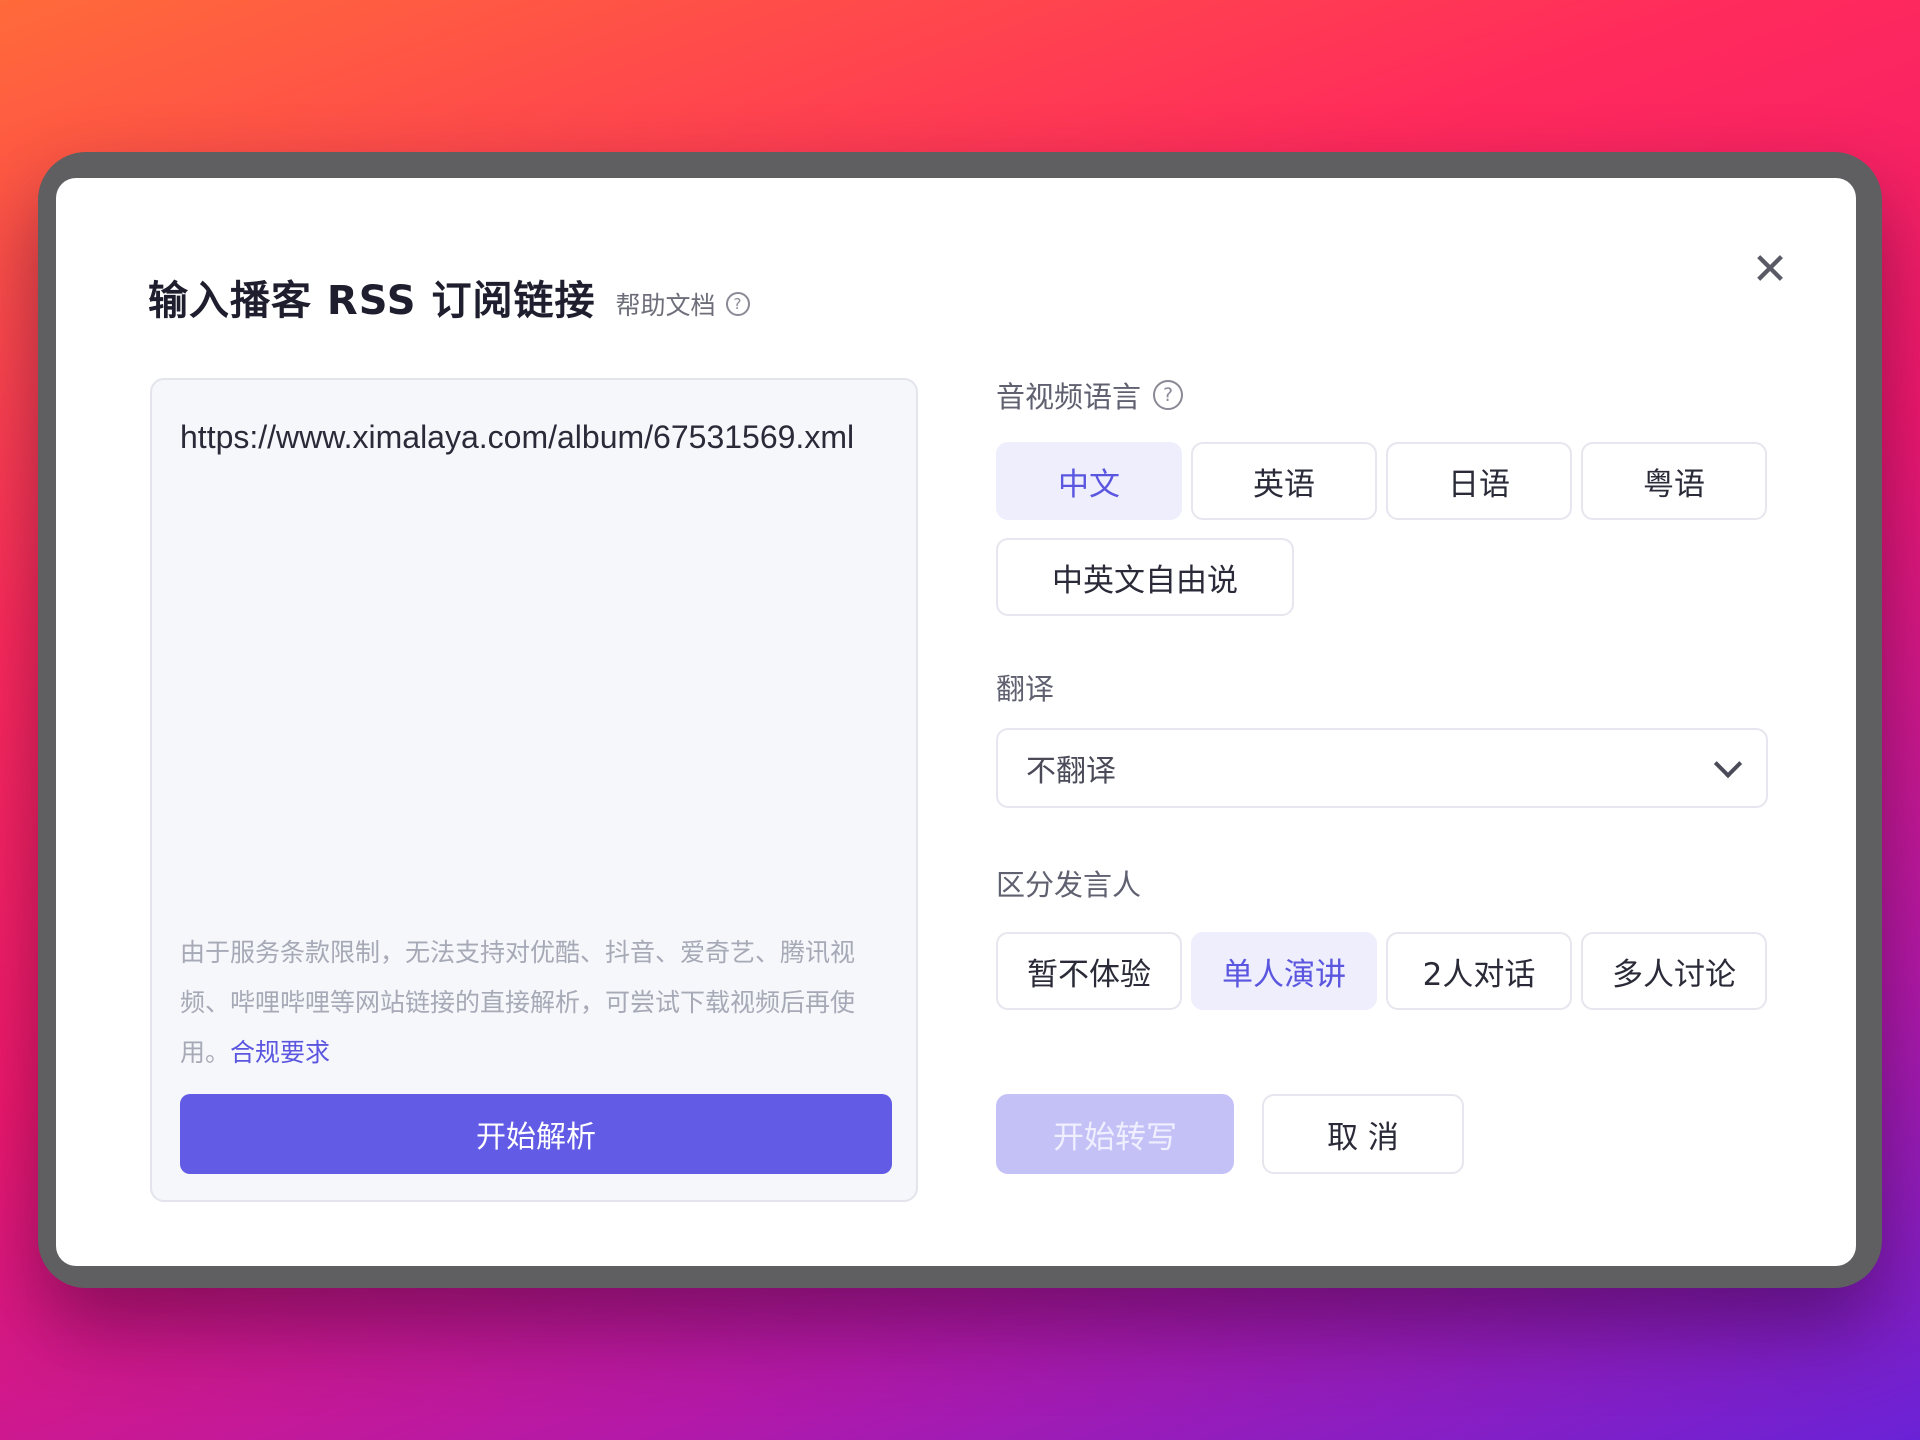 The height and width of the screenshot is (1440, 1920). What do you see at coordinates (1115, 1134) in the screenshot?
I see `start-transcribe-button: 开始转写` at bounding box center [1115, 1134].